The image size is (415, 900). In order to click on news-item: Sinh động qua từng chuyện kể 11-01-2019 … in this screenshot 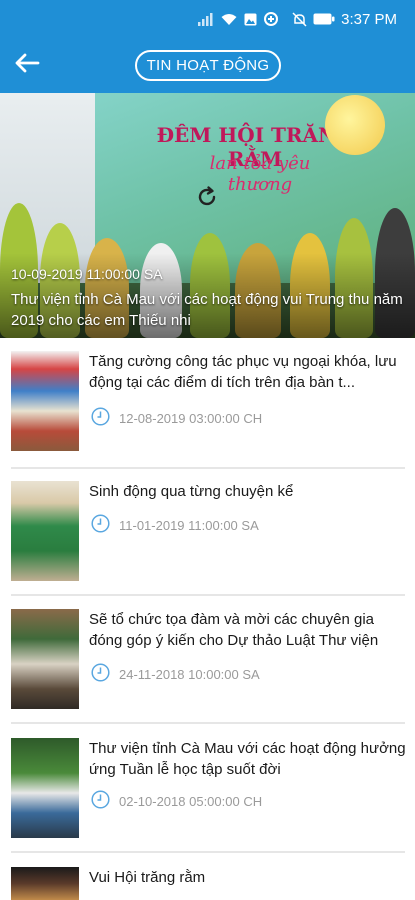, I will do `click(208, 536)`.